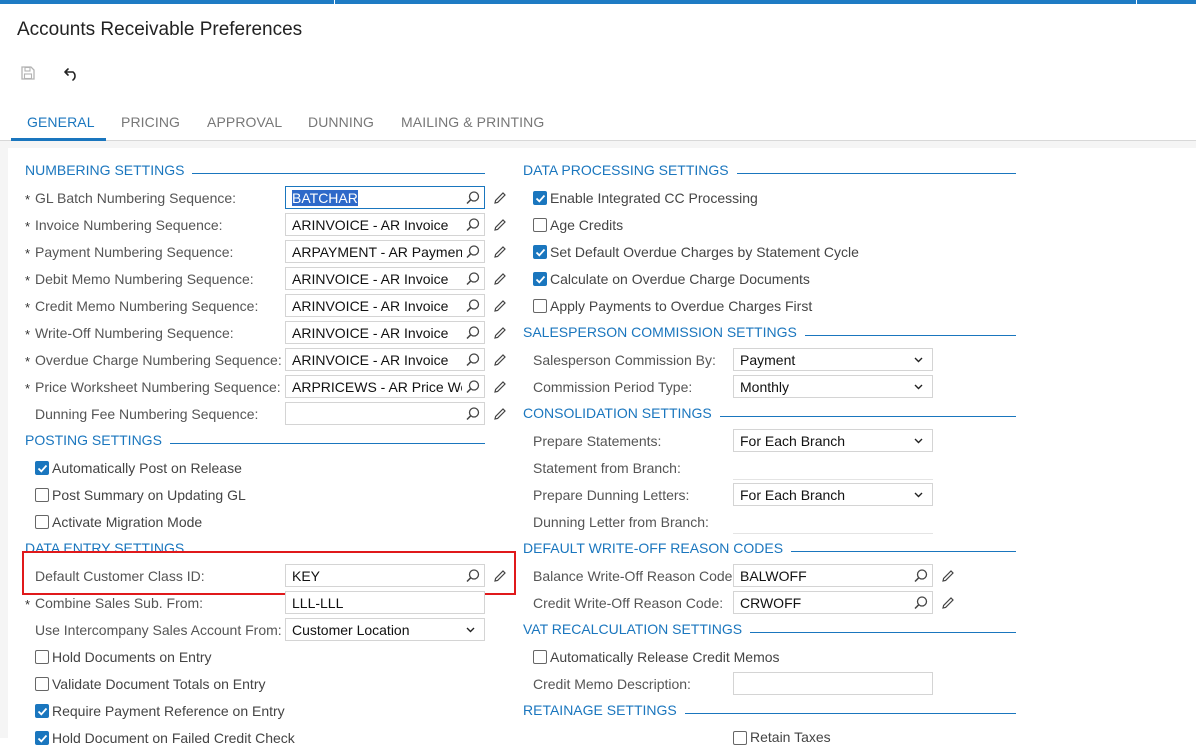  Describe the element at coordinates (833, 683) in the screenshot. I see `credit-memo-description-field` at that location.